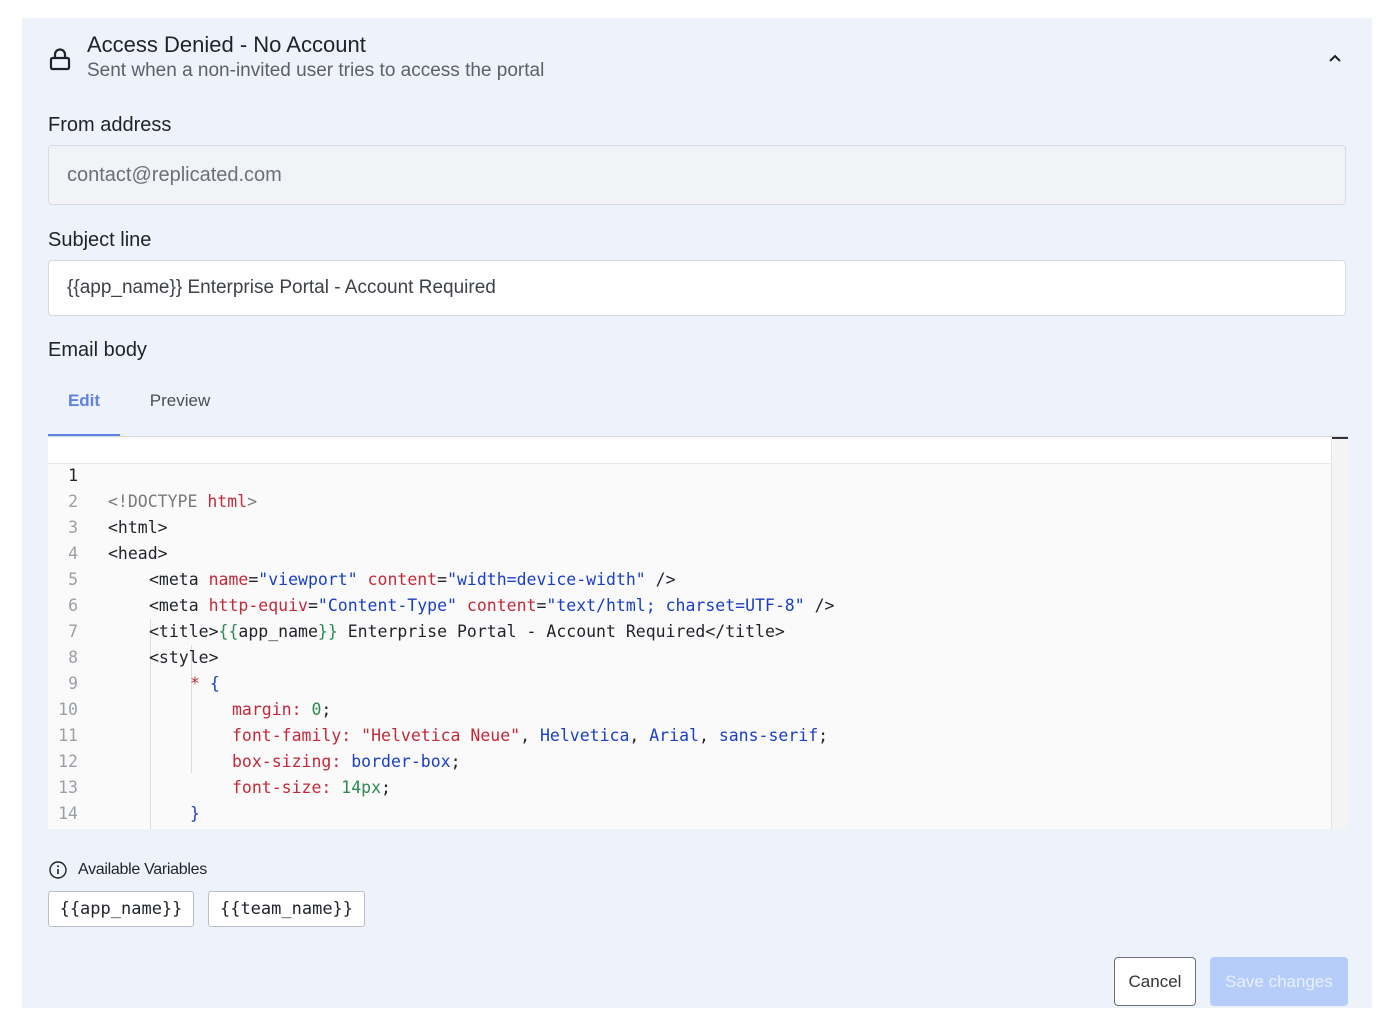 The width and height of the screenshot is (1386, 1022). Describe the element at coordinates (1335, 59) in the screenshot. I see `chevron-up-icon` at that location.